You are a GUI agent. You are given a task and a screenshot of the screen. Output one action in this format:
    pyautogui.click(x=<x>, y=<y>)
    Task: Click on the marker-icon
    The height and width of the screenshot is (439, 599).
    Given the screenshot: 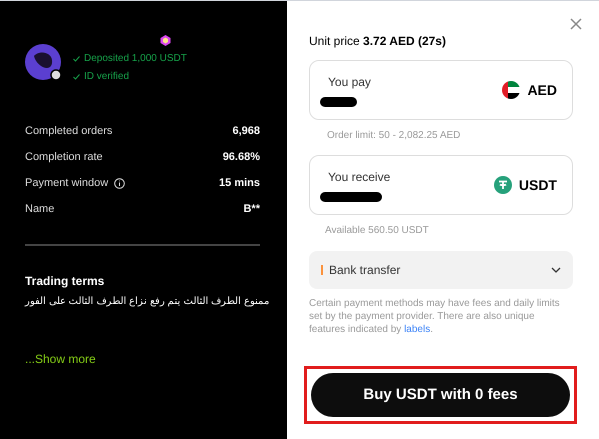 What is the action you would take?
    pyautogui.click(x=322, y=270)
    